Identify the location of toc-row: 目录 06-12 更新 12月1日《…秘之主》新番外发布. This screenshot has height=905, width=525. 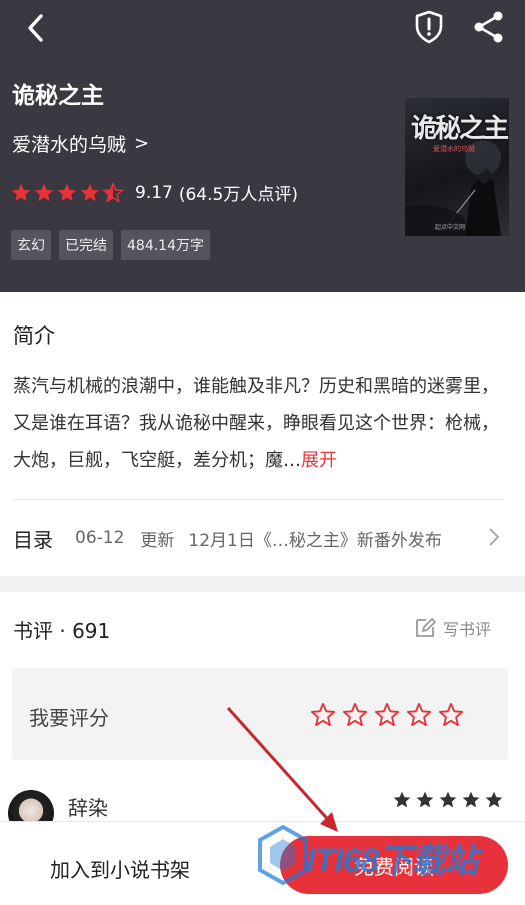
(262, 538).